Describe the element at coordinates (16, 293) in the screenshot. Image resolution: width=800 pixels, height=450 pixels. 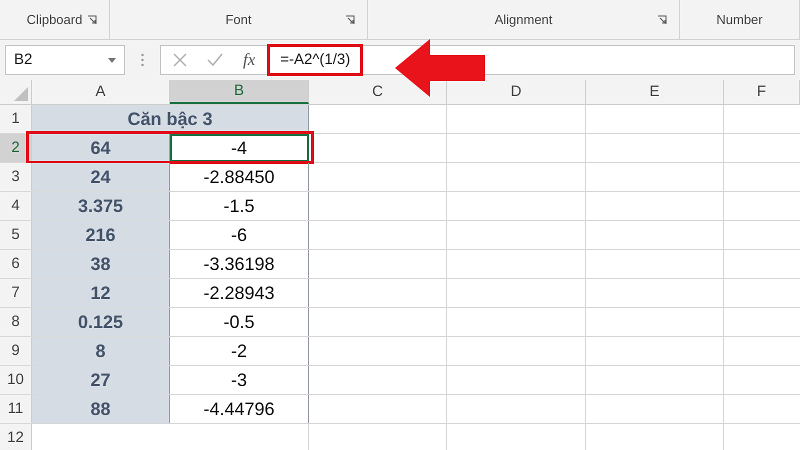
I see `row-header: 7` at that location.